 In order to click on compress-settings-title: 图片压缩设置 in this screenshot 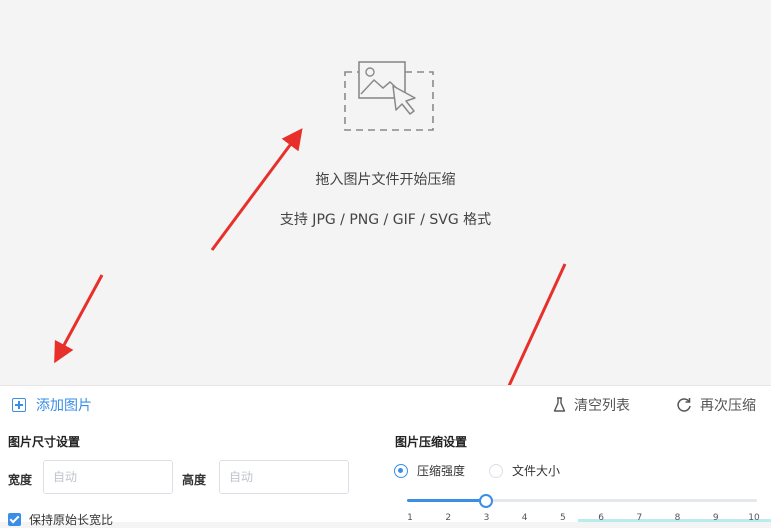, I will do `click(431, 442)`.